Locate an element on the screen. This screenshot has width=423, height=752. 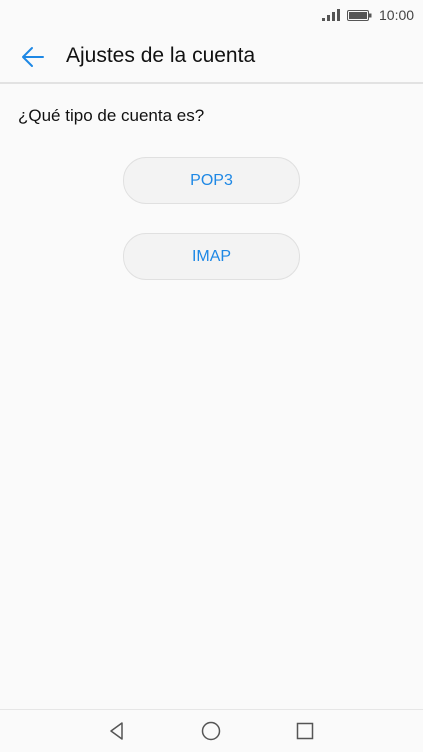
back-button is located at coordinates (32, 57).